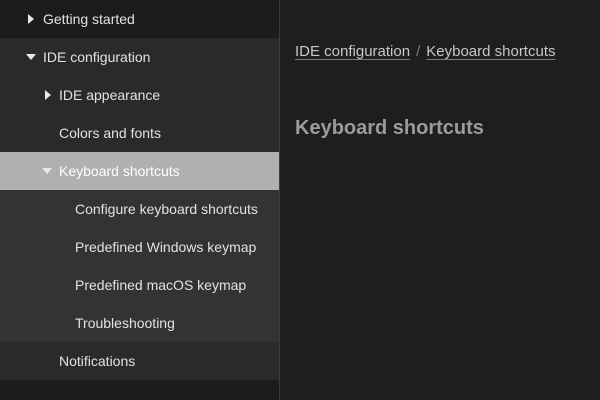 The width and height of the screenshot is (600, 400). I want to click on sidebar-item-predefined-macos-keymap: Predefined macOS keymap, so click(139, 285).